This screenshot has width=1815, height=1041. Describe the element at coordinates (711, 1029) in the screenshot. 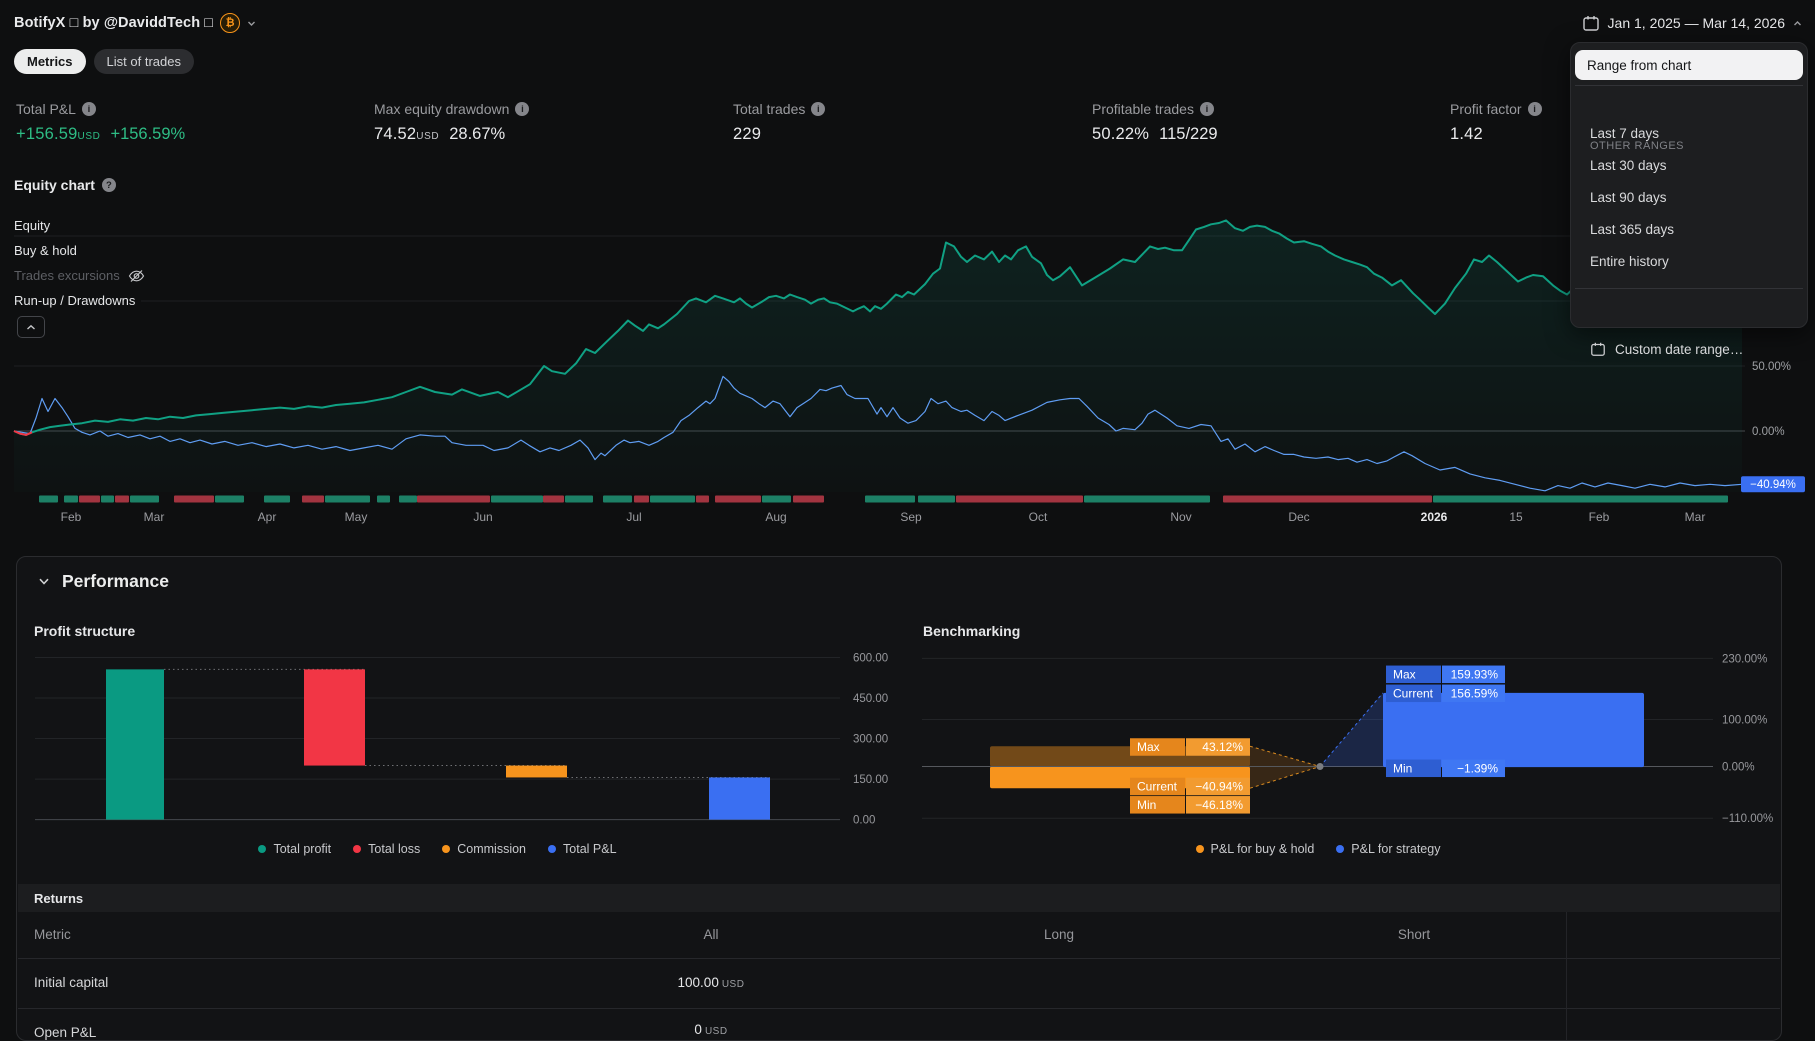

I see `row-value-all: 0 USD` at that location.